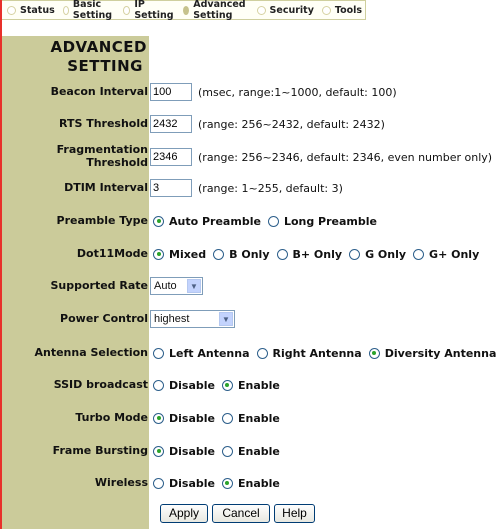 This screenshot has width=500, height=529. Describe the element at coordinates (227, 418) in the screenshot. I see `radio-turbo-enable` at that location.